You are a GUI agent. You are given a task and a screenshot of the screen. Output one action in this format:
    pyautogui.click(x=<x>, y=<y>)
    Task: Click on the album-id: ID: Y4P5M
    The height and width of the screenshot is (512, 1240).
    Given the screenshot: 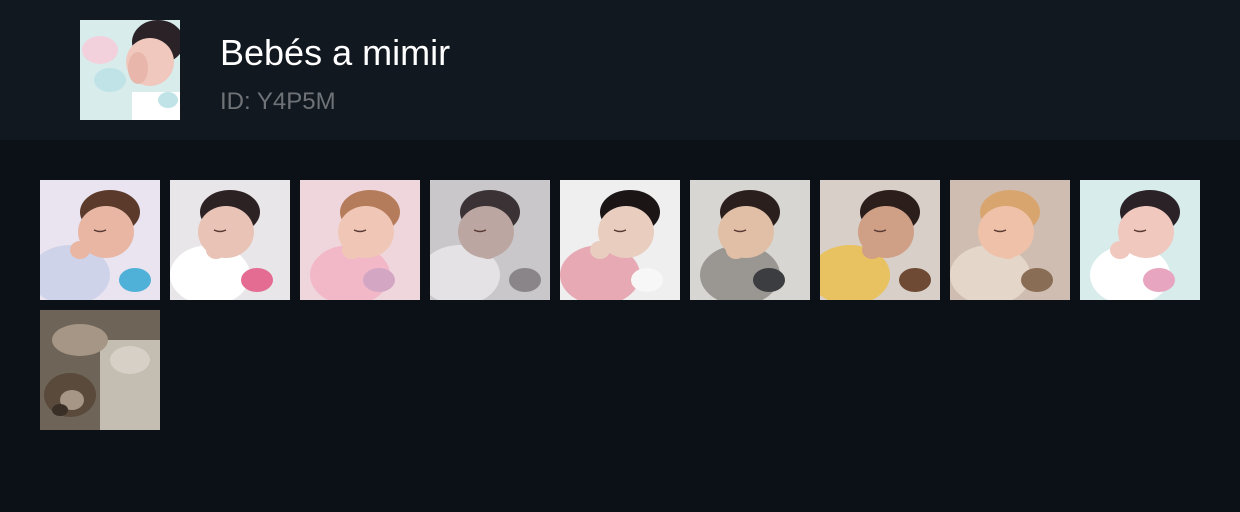 What is the action you would take?
    pyautogui.click(x=278, y=101)
    